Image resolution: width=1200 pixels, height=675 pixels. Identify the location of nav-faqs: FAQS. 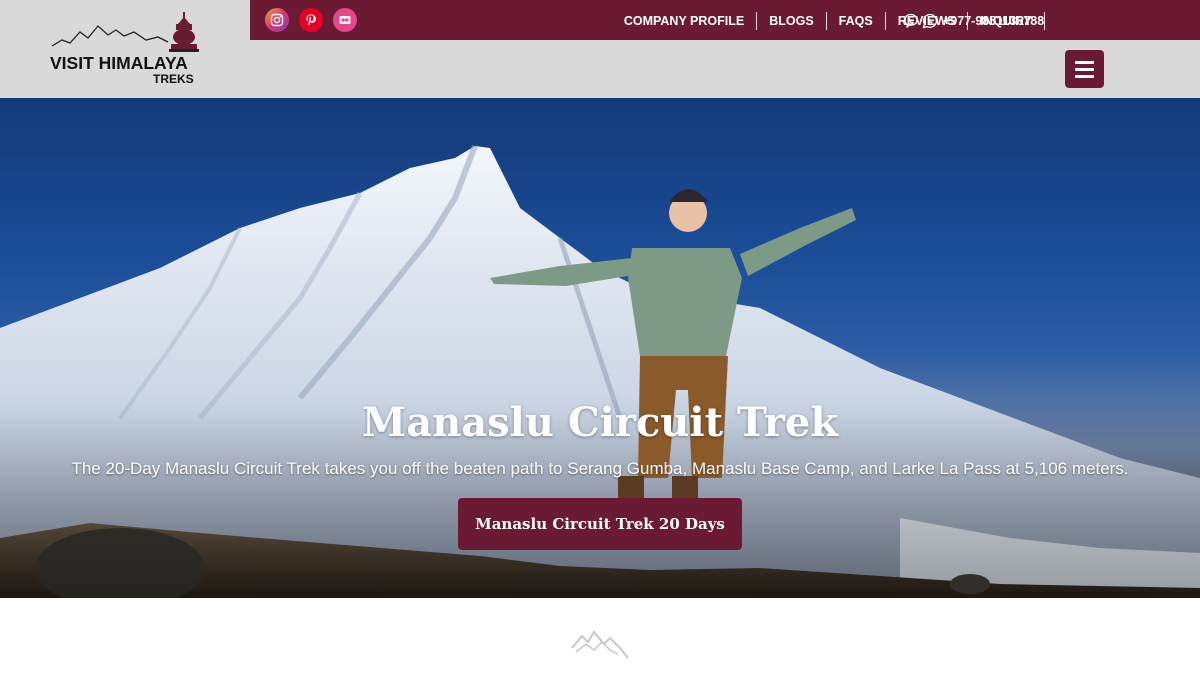
(855, 21).